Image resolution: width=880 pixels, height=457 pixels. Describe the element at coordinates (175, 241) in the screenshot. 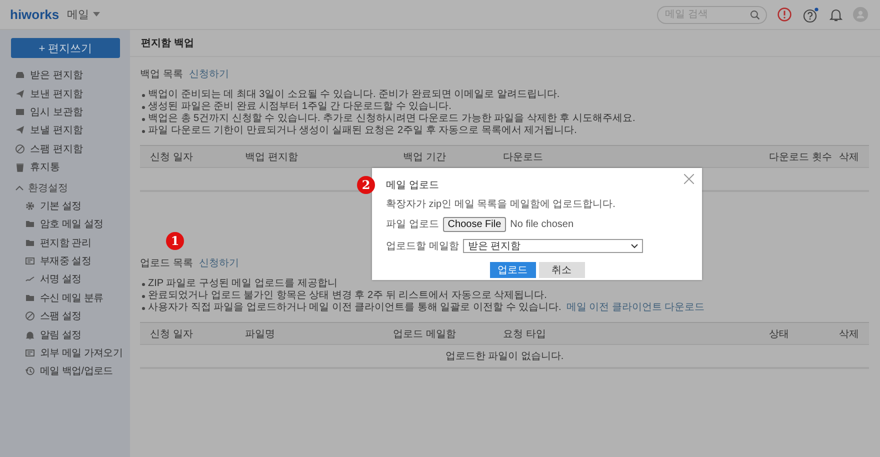

I see `step-badge: 1` at that location.